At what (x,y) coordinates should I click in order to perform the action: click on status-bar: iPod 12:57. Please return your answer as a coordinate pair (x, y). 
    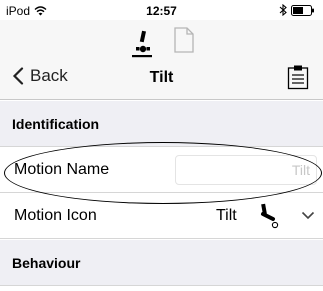
    Looking at the image, I should click on (161, 10).